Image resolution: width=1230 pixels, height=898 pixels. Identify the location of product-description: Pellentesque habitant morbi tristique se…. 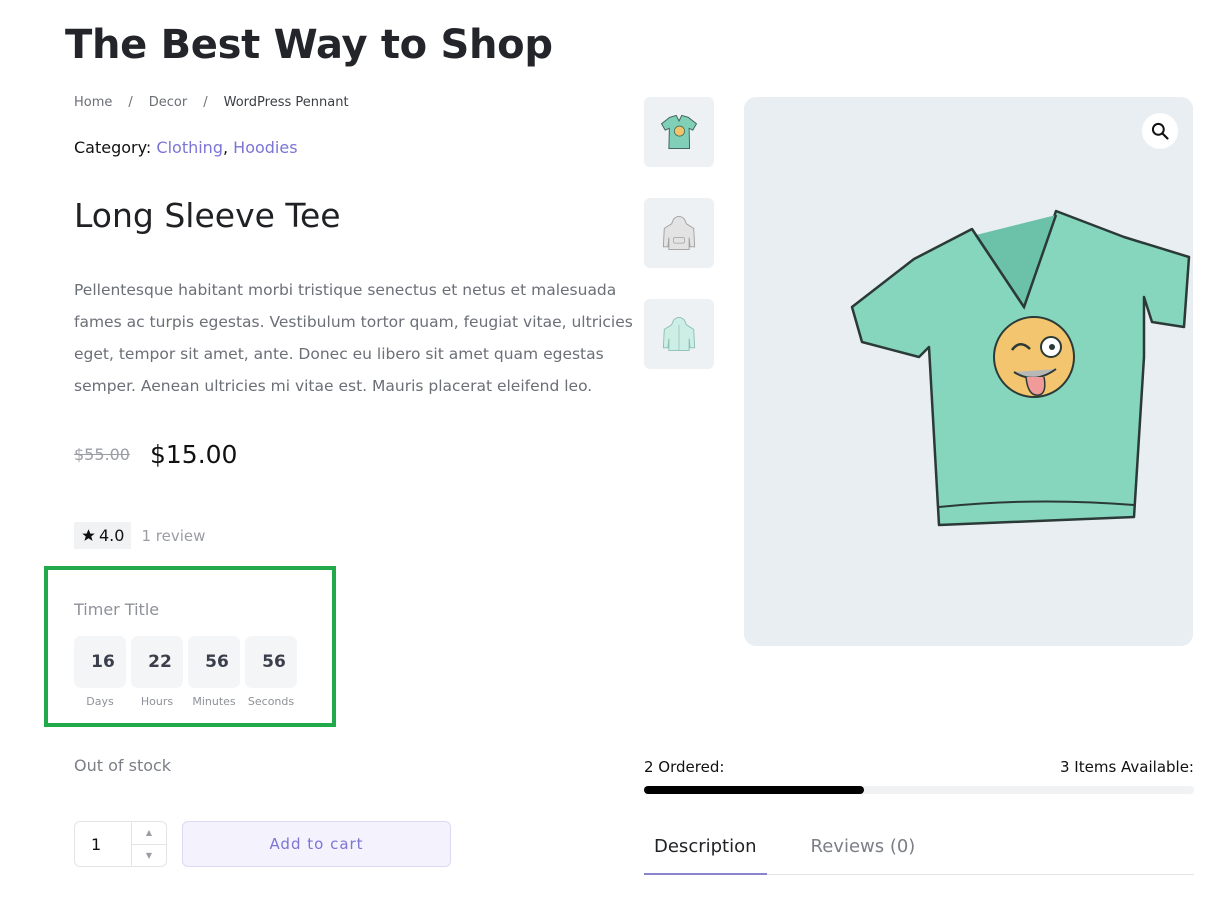
(353, 338).